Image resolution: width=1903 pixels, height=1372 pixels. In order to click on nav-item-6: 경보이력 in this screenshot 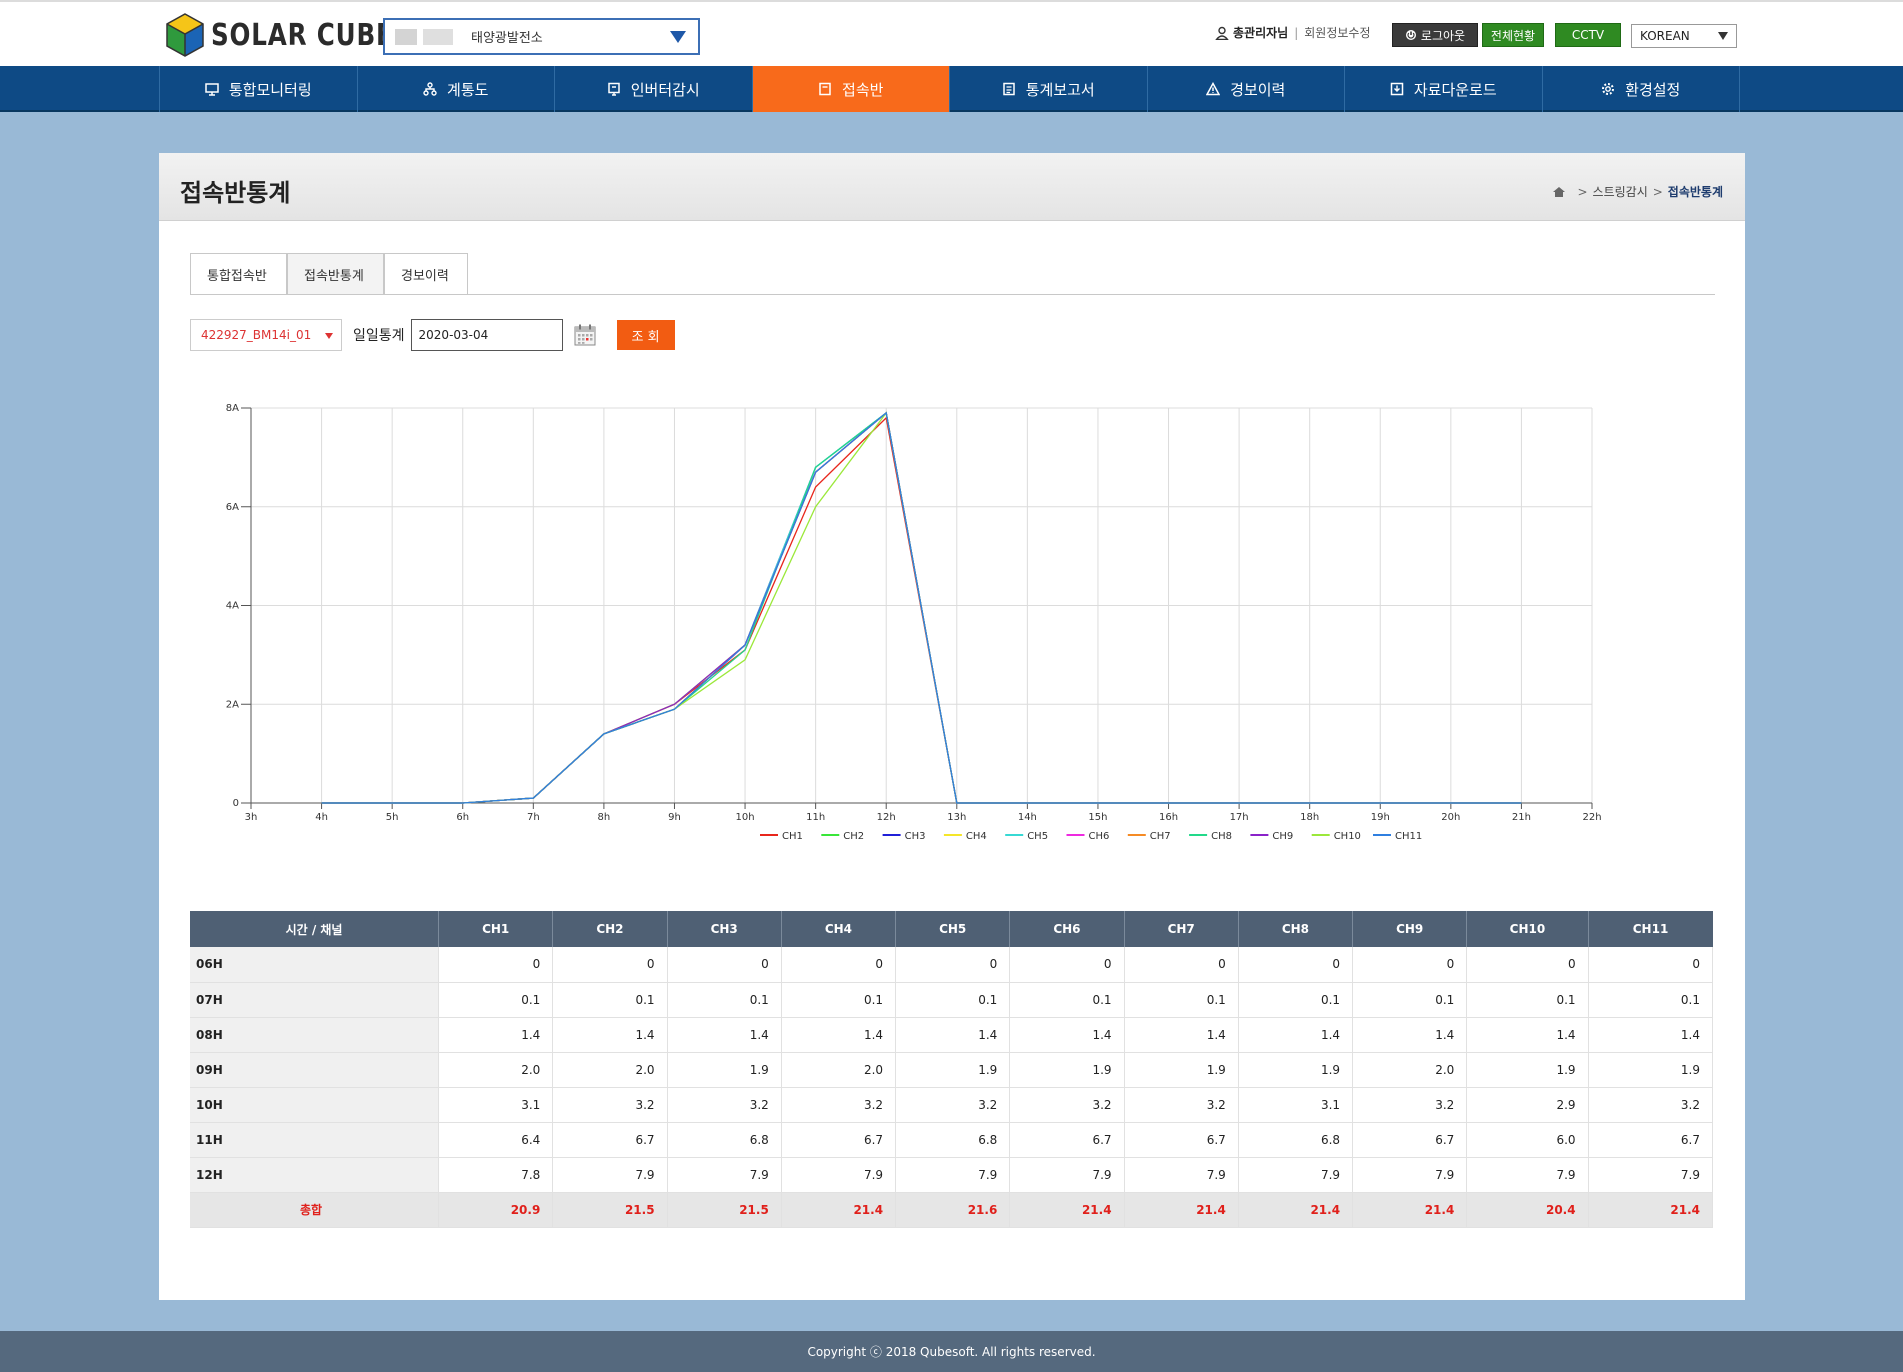, I will do `click(1246, 89)`.